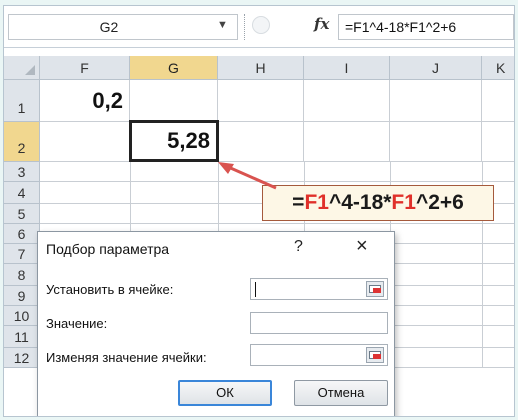  Describe the element at coordinates (362, 246) in the screenshot. I see `close-icon: ×` at that location.